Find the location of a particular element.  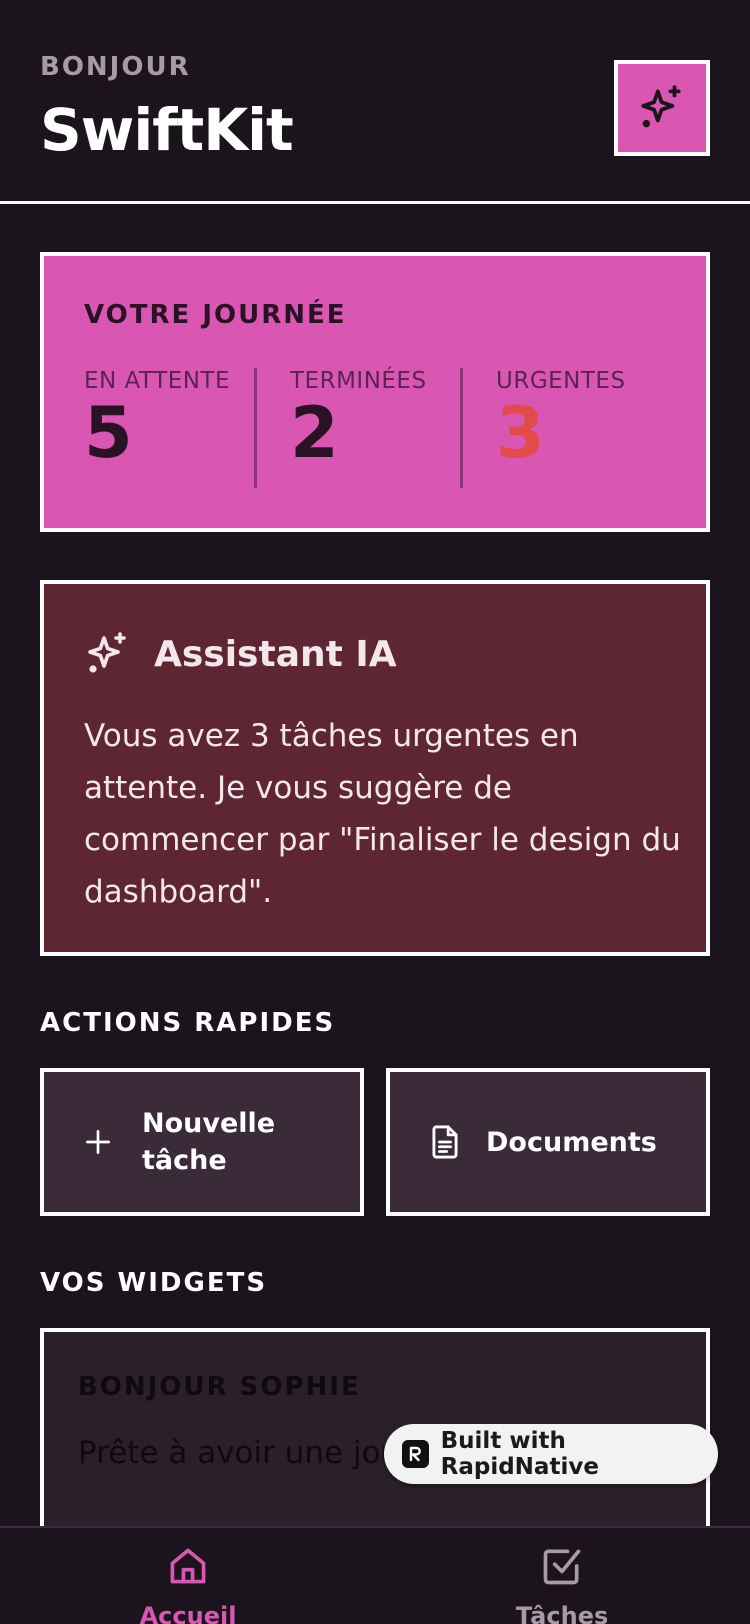

nav-item-tasks: Tâches is located at coordinates (562, 1576).